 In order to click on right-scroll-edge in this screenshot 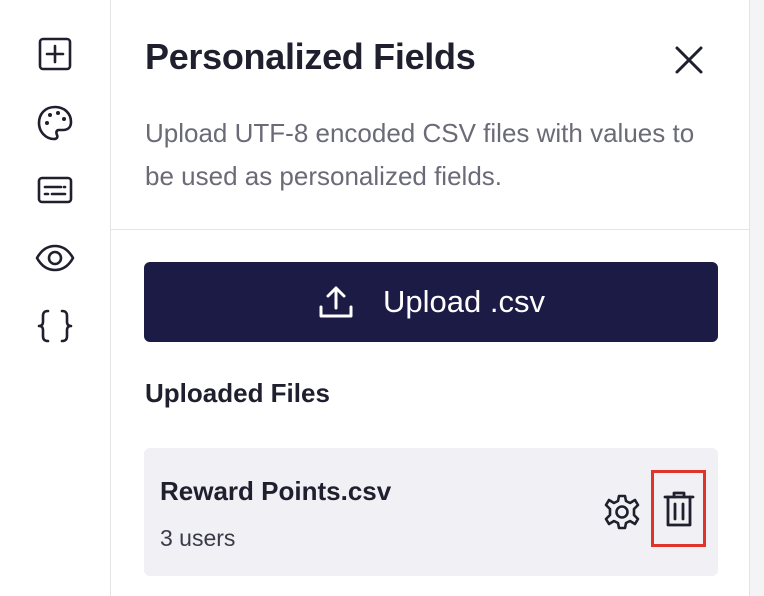, I will do `click(756, 298)`.